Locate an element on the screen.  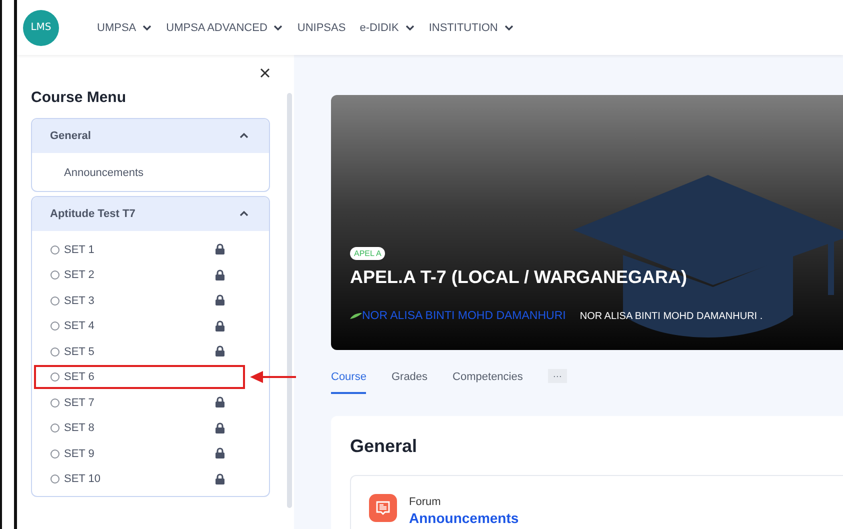
course-badge: APEL A is located at coordinates (368, 253).